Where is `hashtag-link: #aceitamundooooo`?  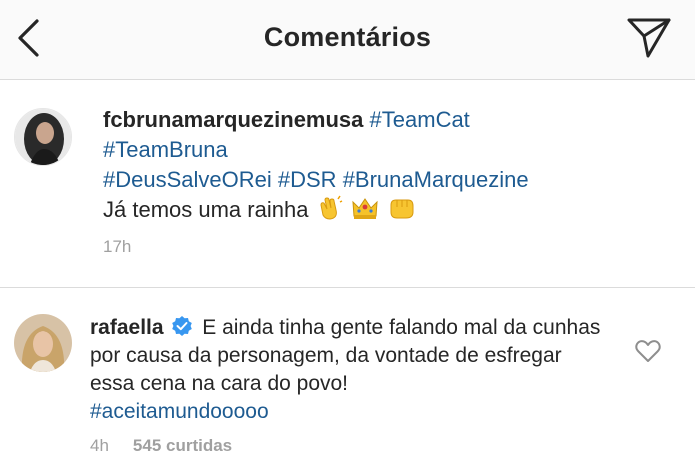 hashtag-link: #aceitamundooooo is located at coordinates (179, 411).